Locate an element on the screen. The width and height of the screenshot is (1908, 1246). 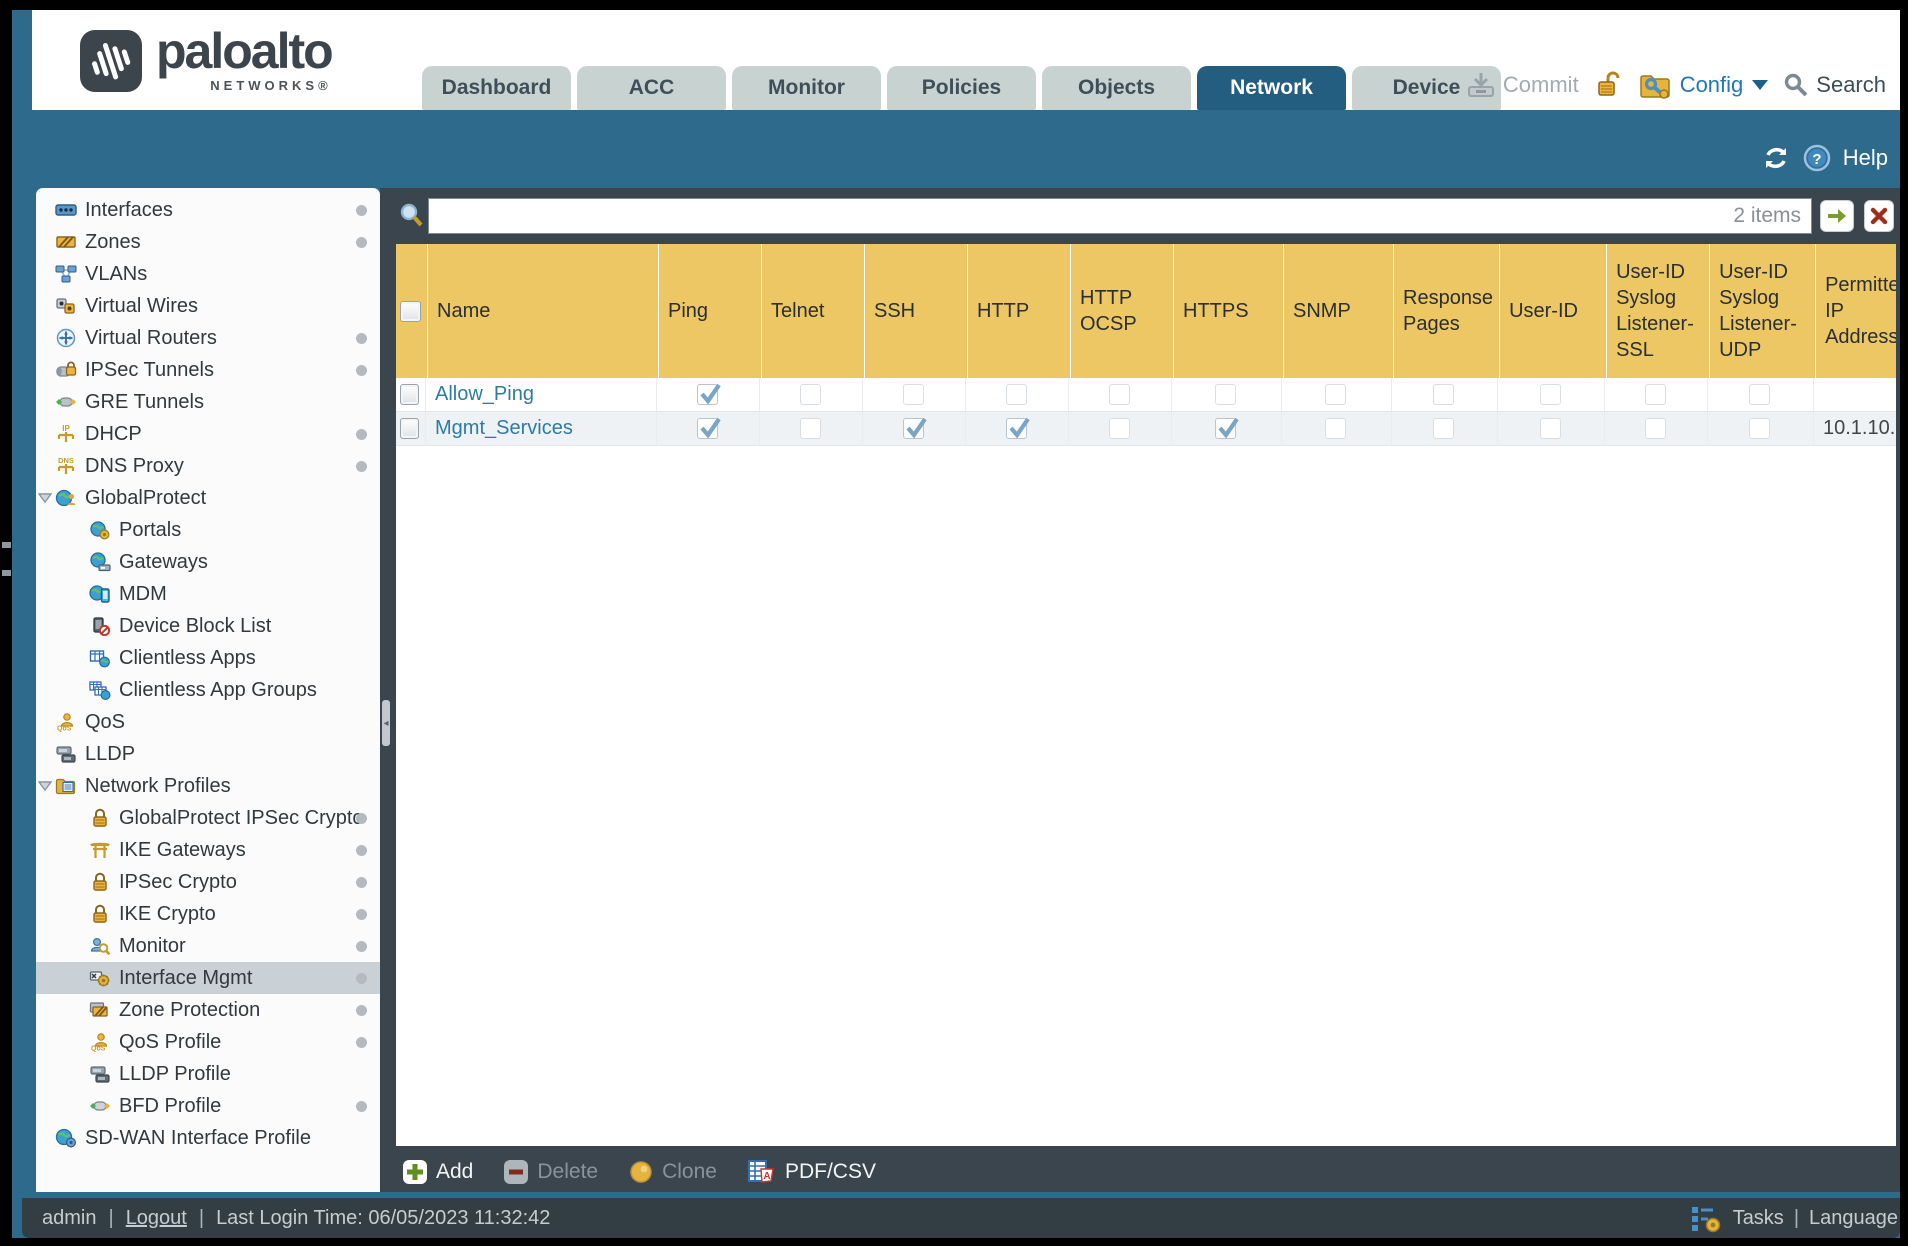
search-button: Search is located at coordinates (1834, 85).